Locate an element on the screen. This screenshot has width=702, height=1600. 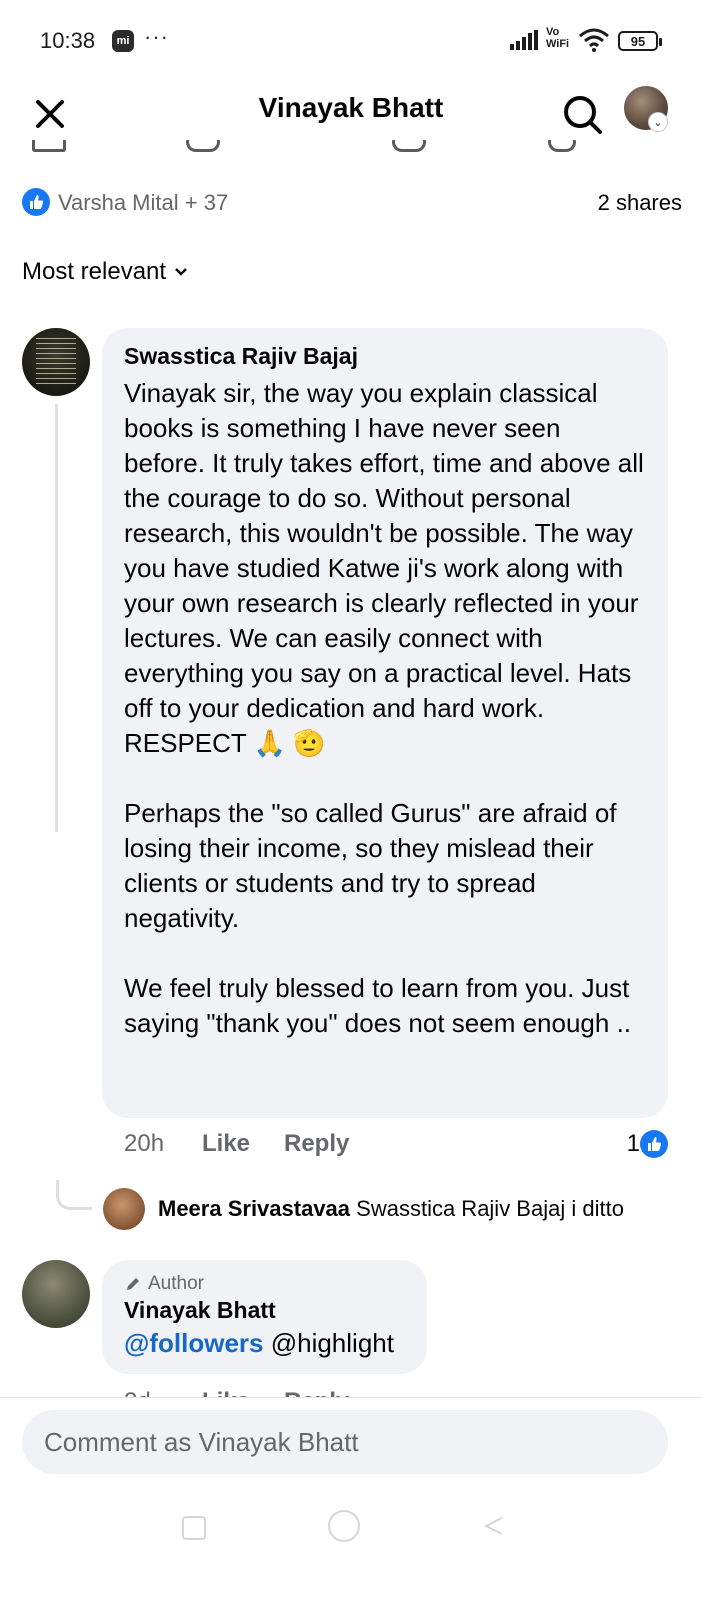
comment-meta: 20h Like Reply 1 is located at coordinates (396, 1145).